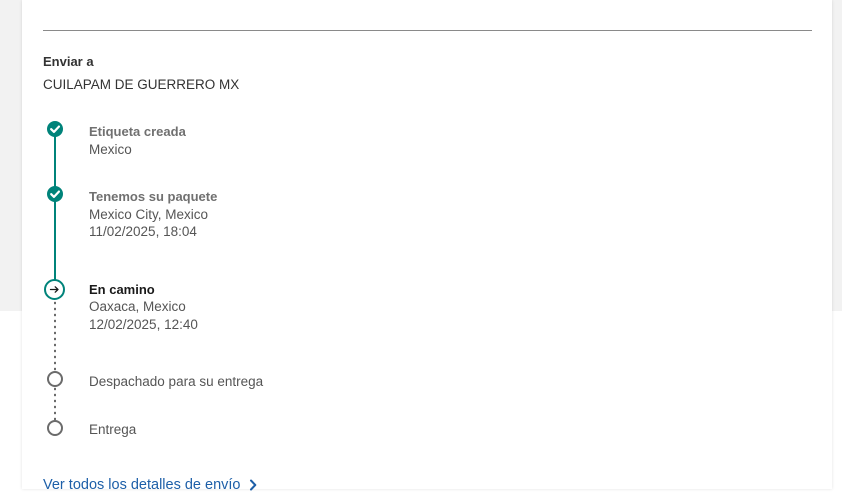 Image resolution: width=842 pixels, height=493 pixels. I want to click on step-title: Despachado para su entrega, so click(176, 381).